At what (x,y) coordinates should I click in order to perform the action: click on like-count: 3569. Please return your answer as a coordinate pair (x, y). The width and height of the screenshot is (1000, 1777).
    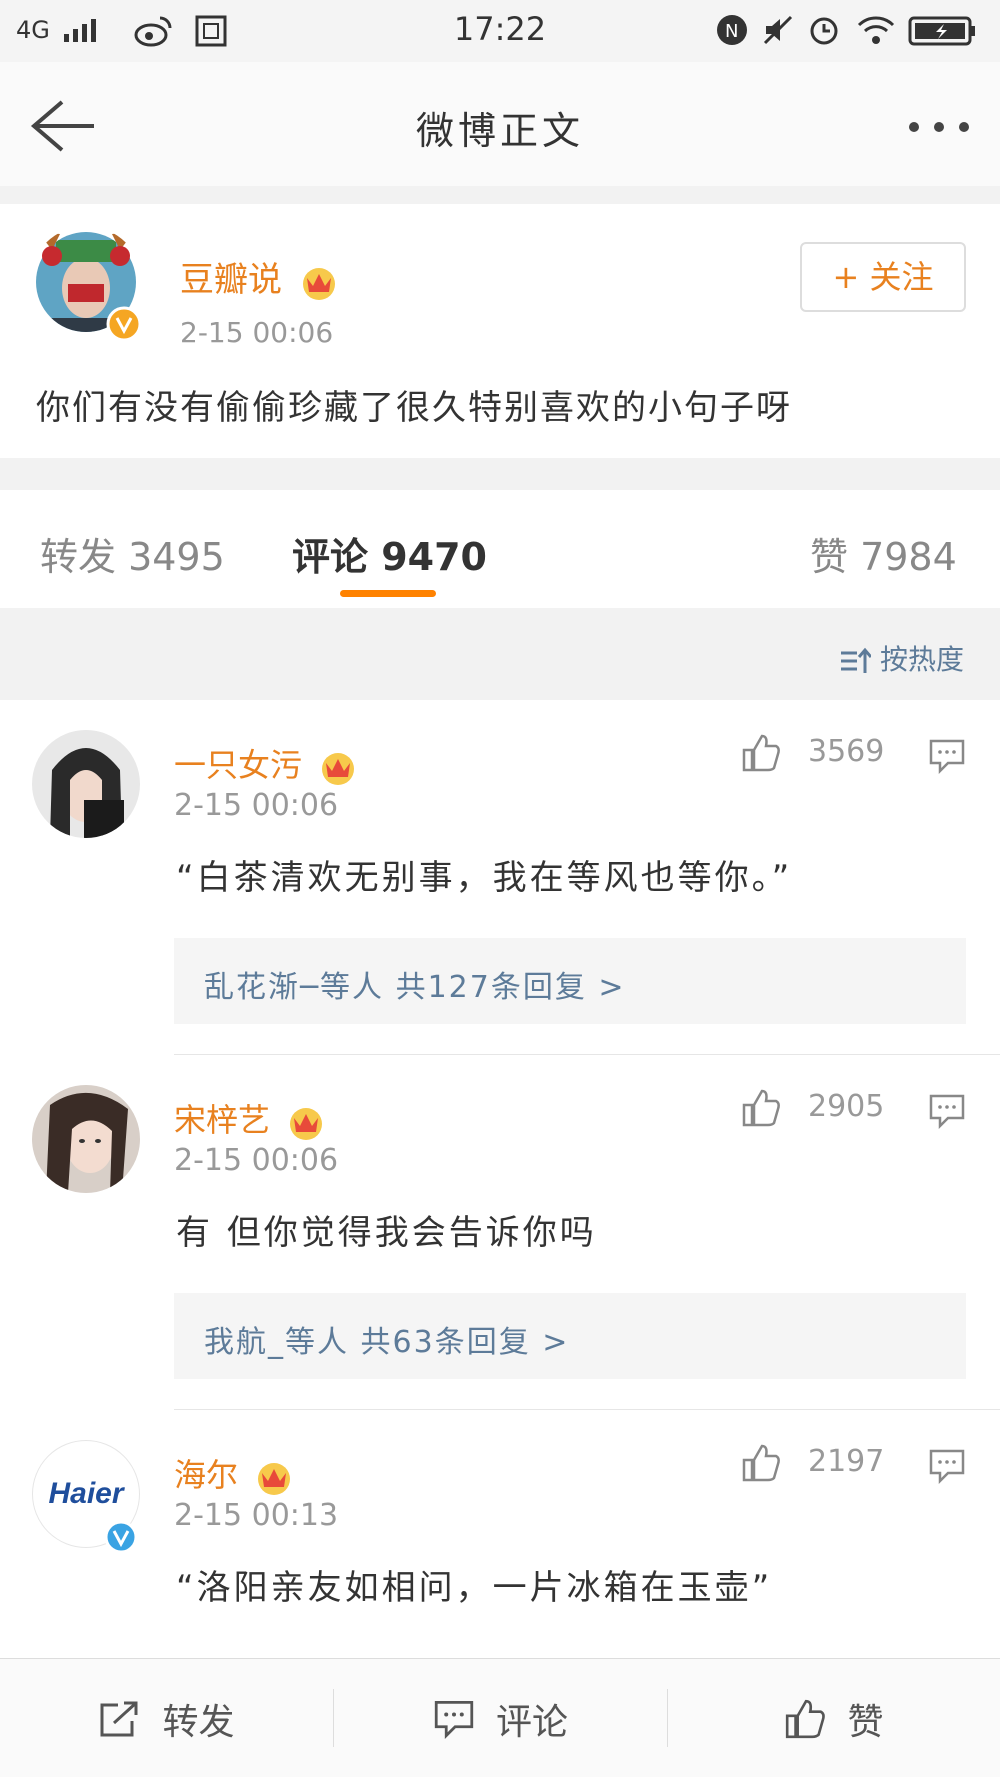
    Looking at the image, I should click on (846, 751).